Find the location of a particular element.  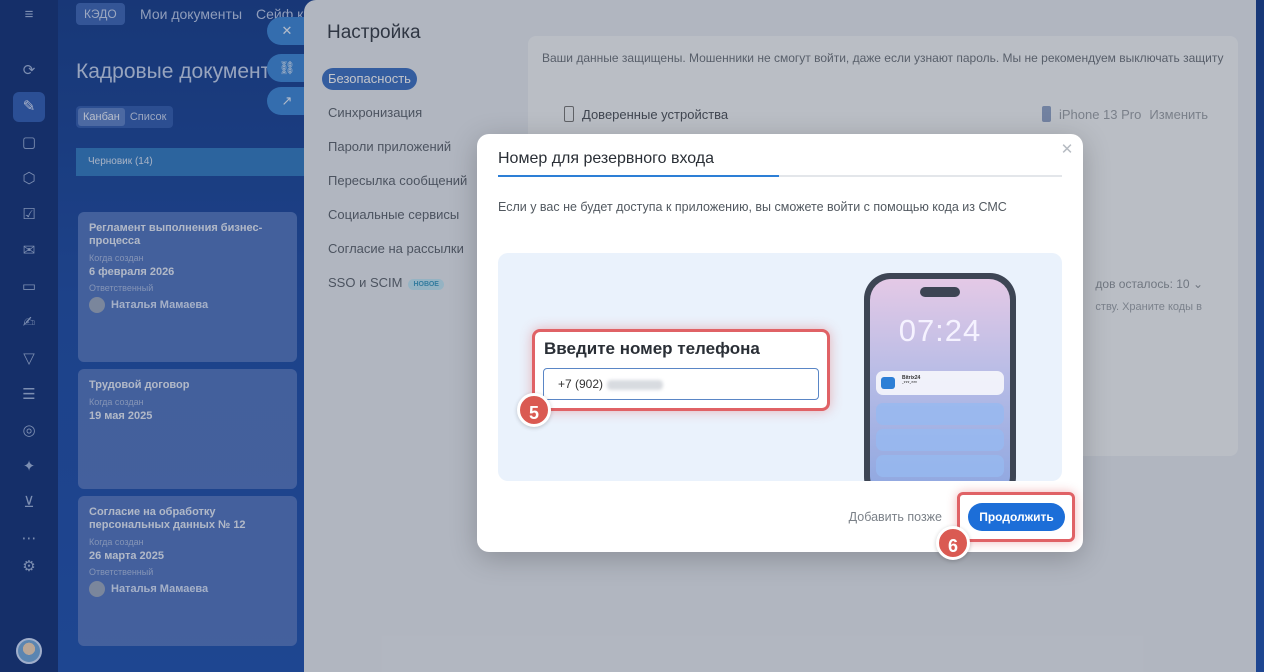

close-icon: ✕ is located at coordinates (1067, 150).